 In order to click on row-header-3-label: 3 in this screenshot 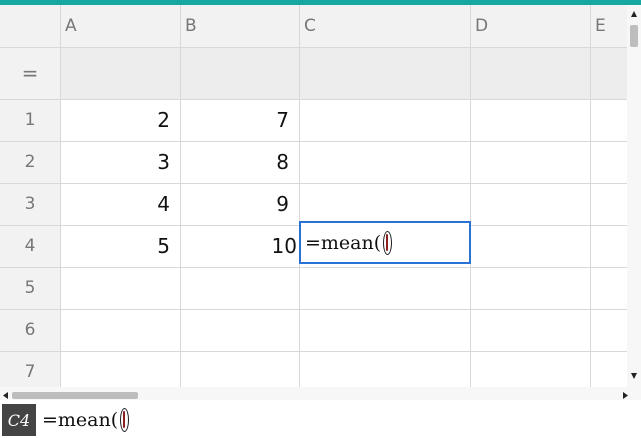, I will do `click(30, 204)`.